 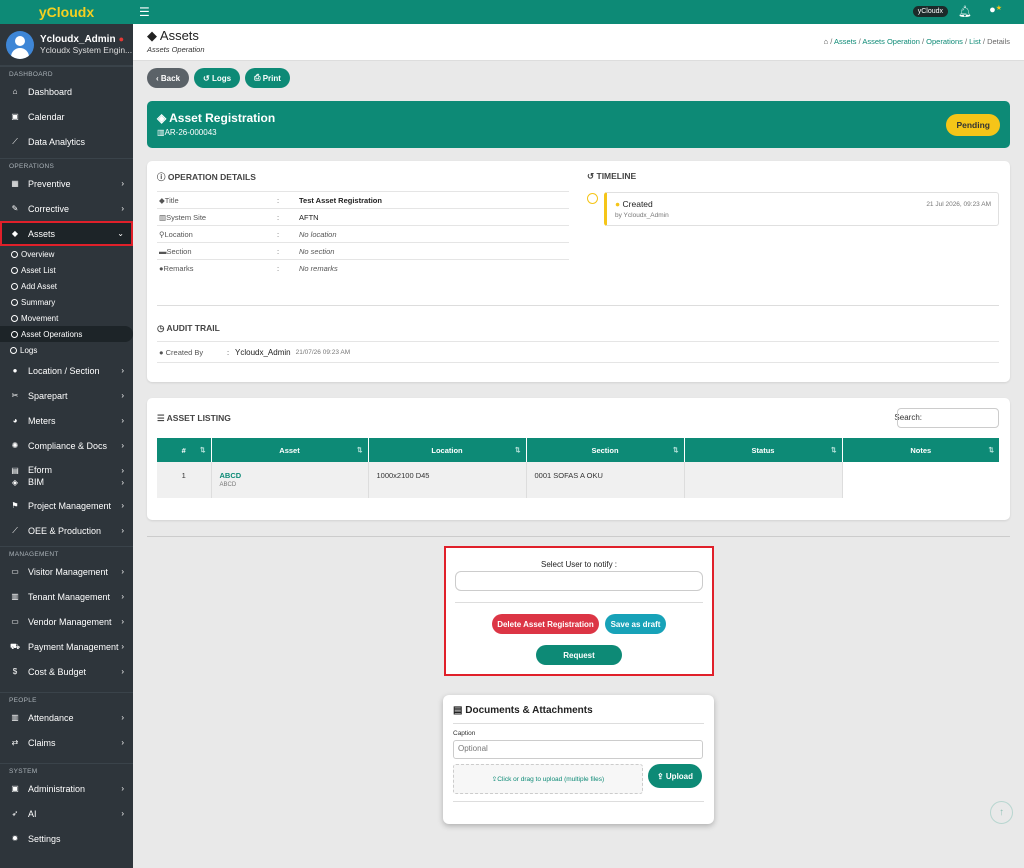 What do you see at coordinates (221, 78) in the screenshot?
I see `logs-label: Logs` at bounding box center [221, 78].